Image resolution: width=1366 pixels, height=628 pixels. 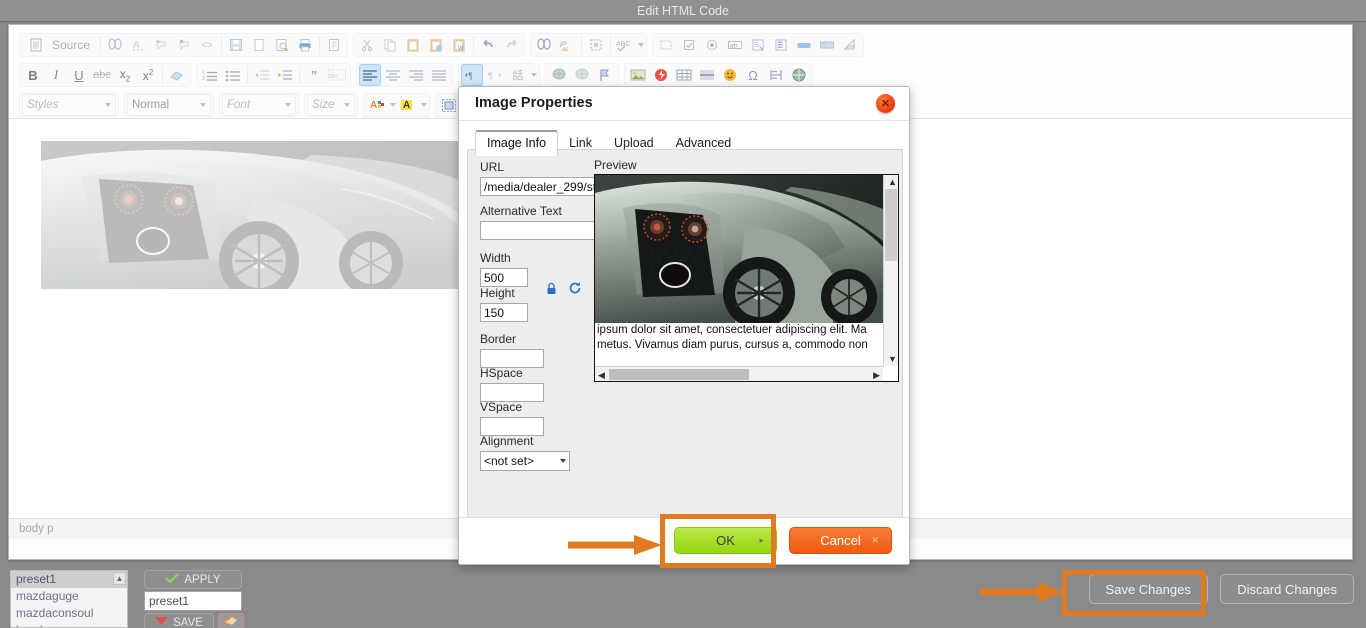 What do you see at coordinates (193, 601) in the screenshot?
I see `preset-name-input` at bounding box center [193, 601].